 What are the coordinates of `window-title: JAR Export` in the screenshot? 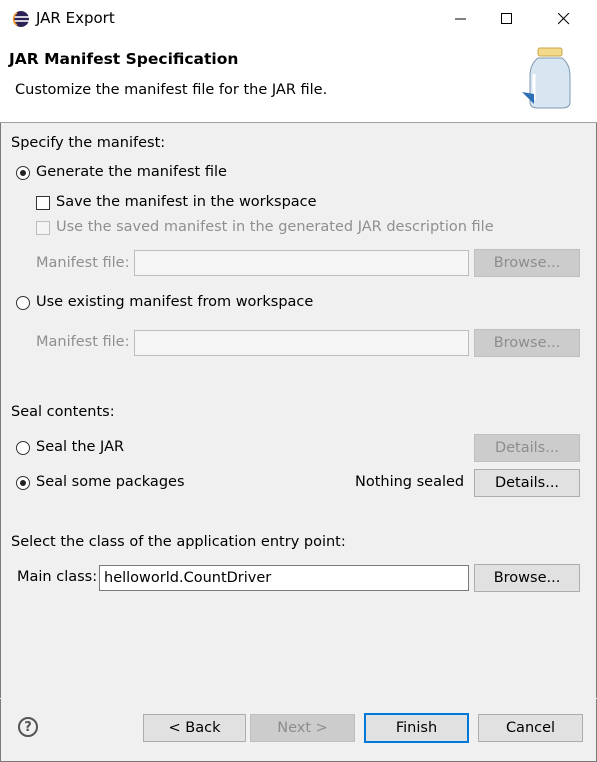 It's located at (75, 18).